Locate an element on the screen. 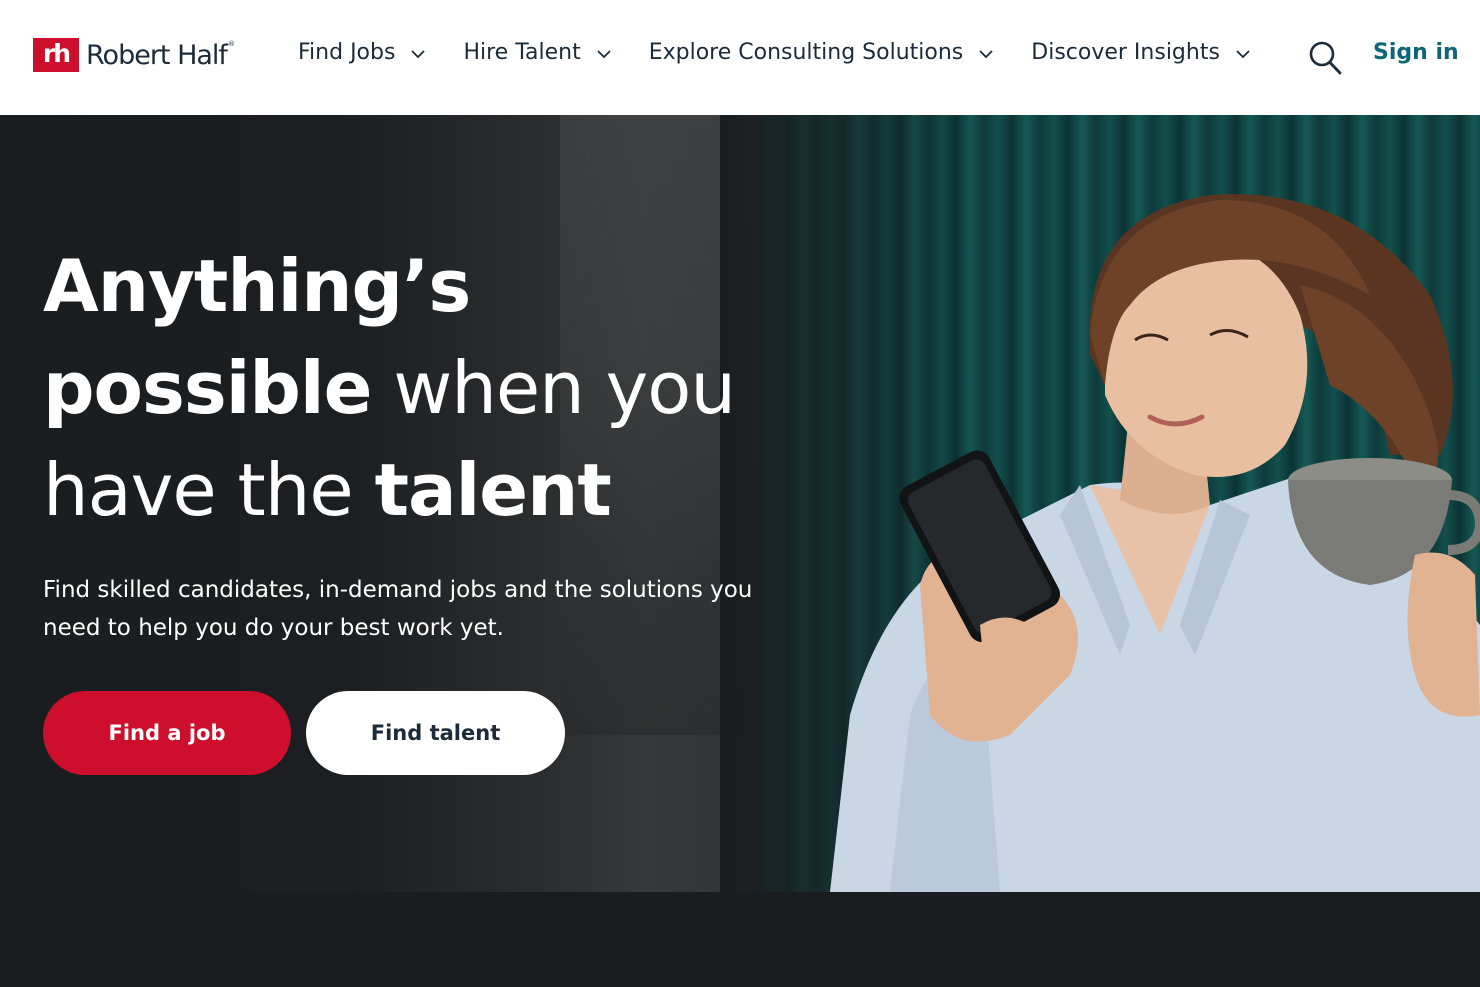  nav-discover-insights: Discover Insights is located at coordinates (1141, 52).